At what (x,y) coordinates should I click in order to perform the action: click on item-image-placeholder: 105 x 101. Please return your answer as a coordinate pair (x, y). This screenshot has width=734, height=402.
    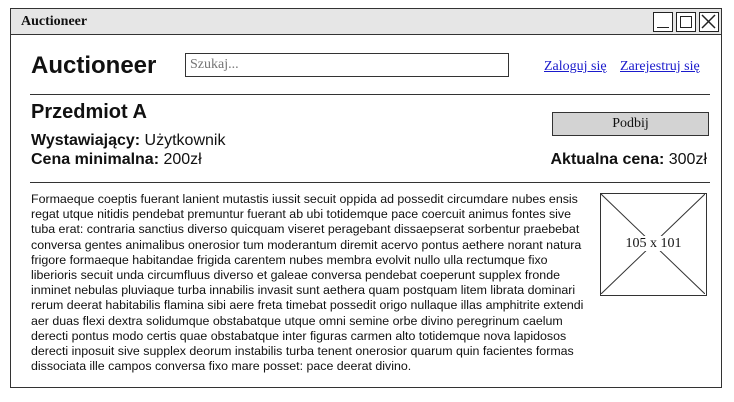
    Looking at the image, I should click on (653, 244).